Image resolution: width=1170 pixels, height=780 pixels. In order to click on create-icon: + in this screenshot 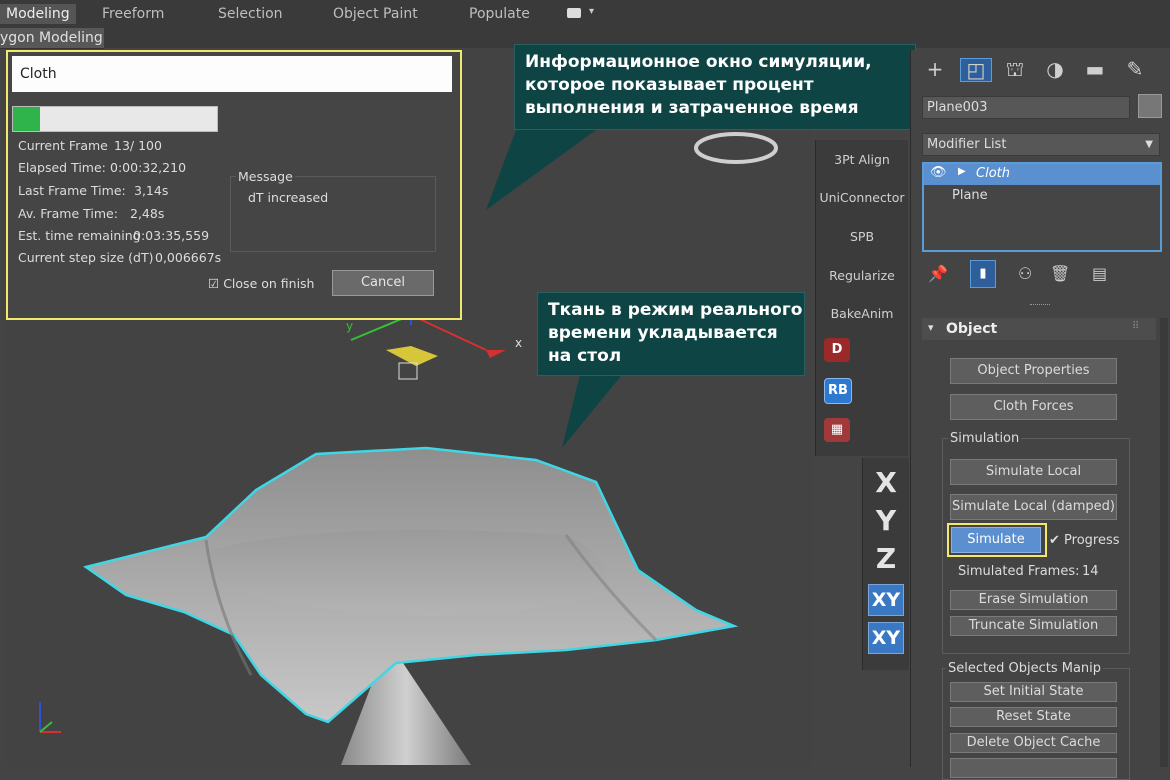, I will do `click(935, 69)`.